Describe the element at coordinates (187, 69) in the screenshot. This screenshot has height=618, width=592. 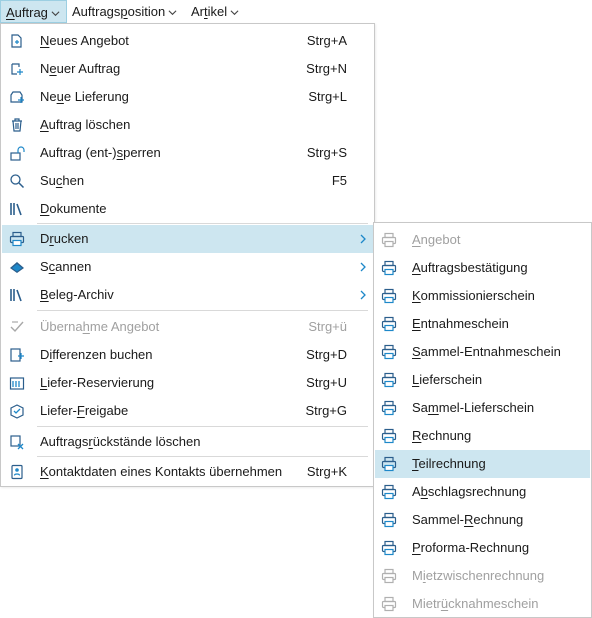
I see `menu-item-neuer-auftrag: Neuer Auftrag Strg+N` at that location.